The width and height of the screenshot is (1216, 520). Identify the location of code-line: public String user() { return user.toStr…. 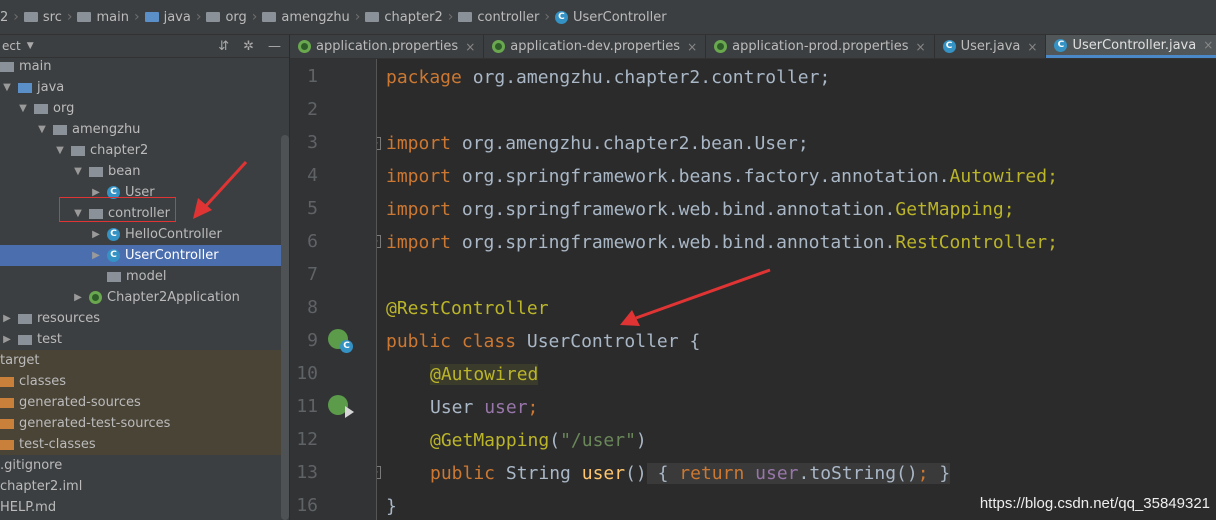
(690, 473).